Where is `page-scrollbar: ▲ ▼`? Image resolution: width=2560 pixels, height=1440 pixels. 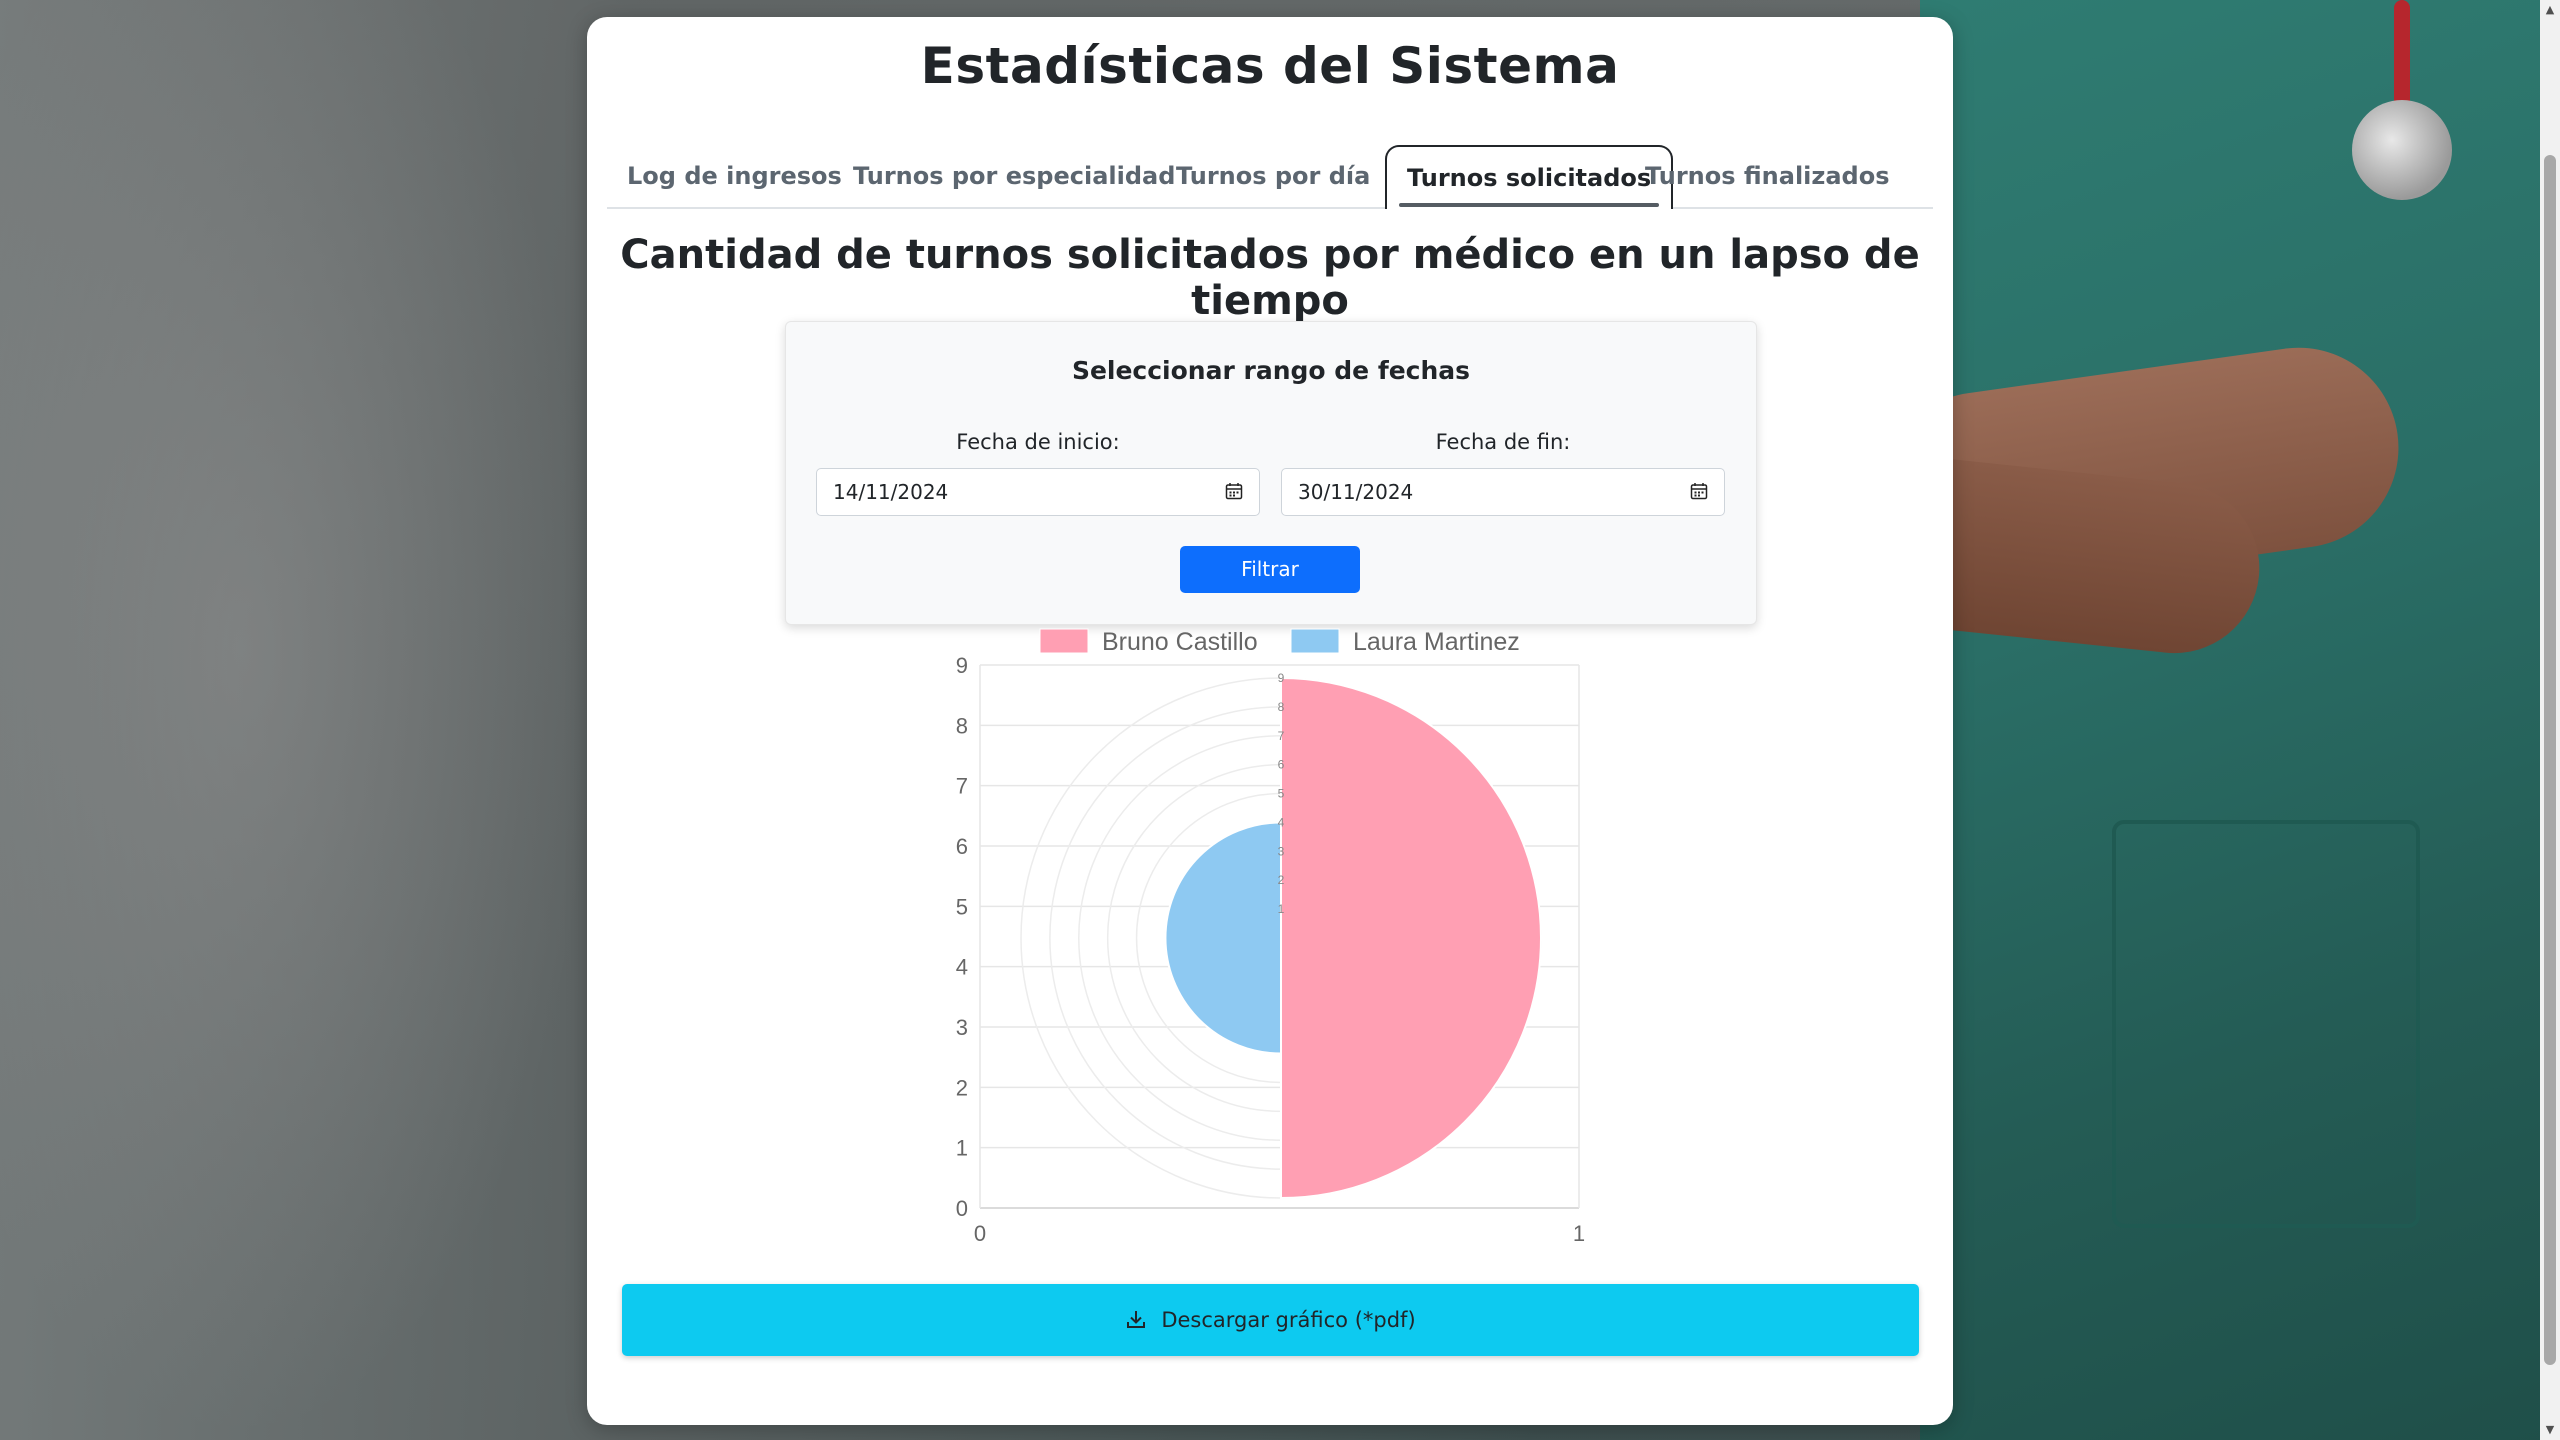
page-scrollbar: ▲ ▼ is located at coordinates (2550, 720).